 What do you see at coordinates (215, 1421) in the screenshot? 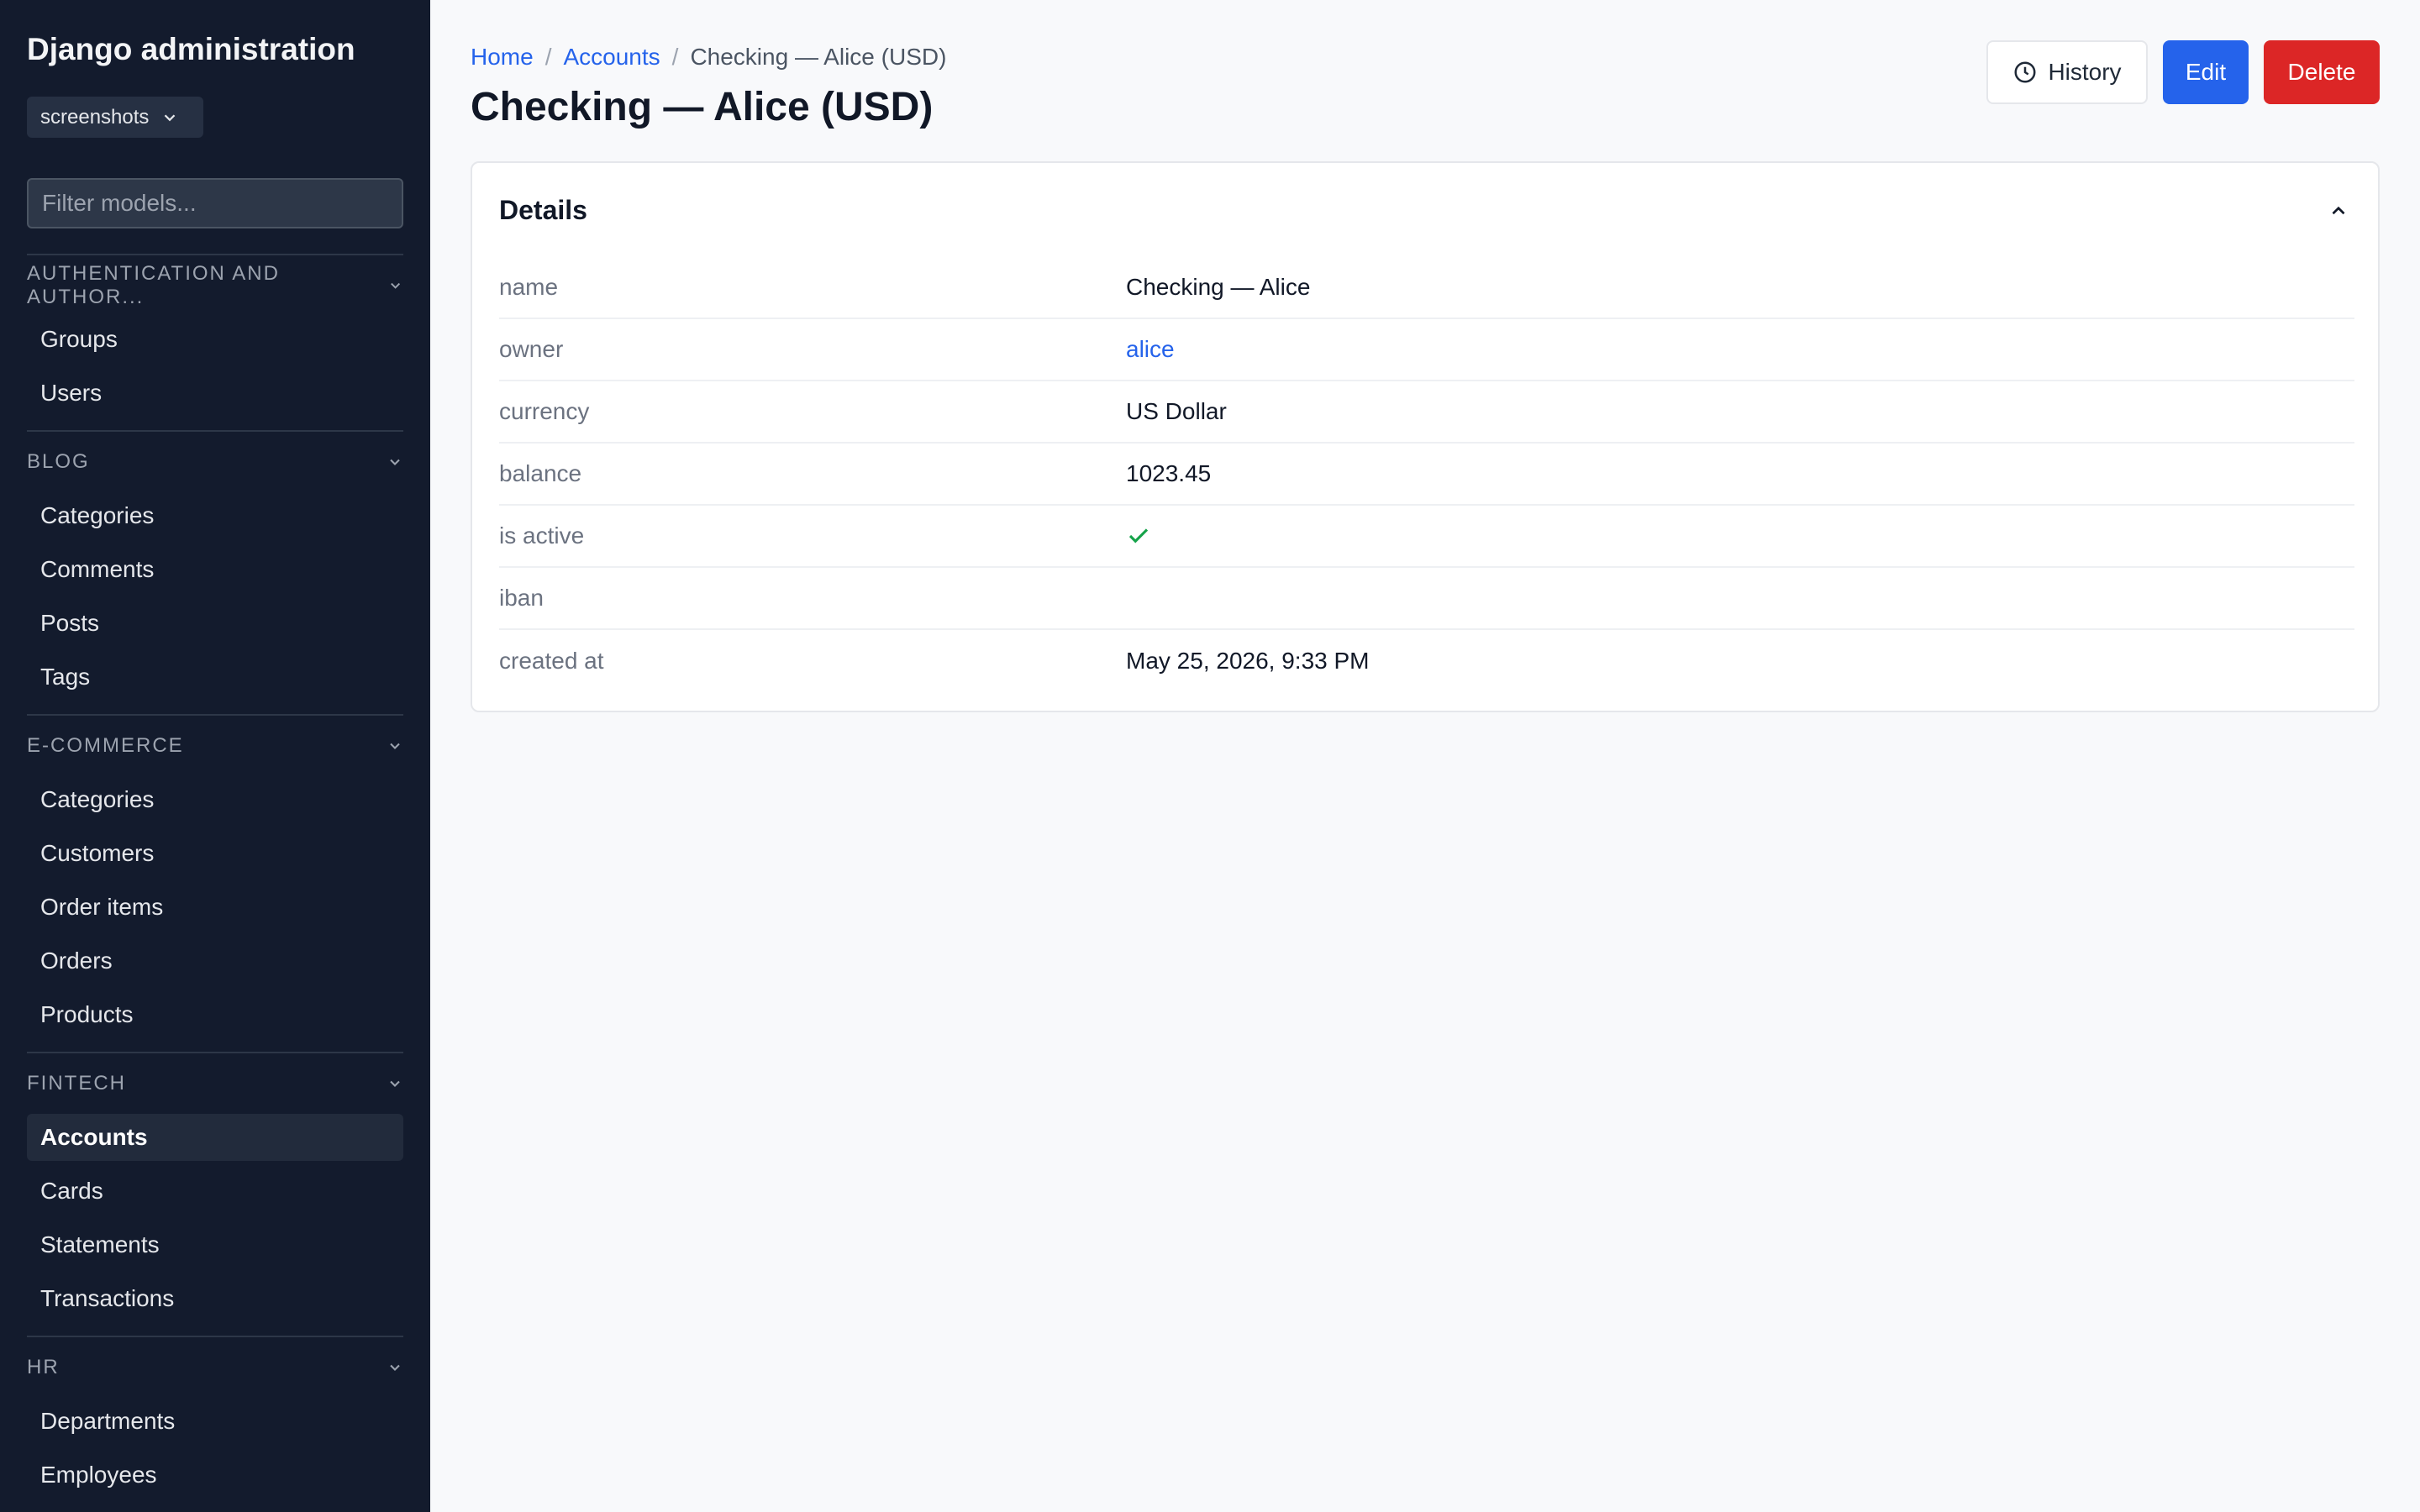
I see `sidebar-item-departments: Departments` at bounding box center [215, 1421].